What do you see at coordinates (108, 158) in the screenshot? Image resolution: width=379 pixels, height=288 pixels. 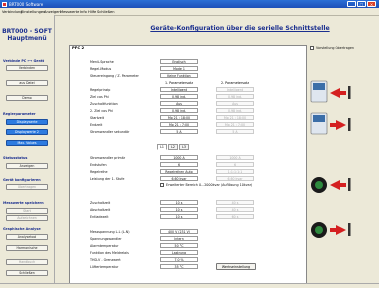 I see `ct-label: Stromwandler primär` at bounding box center [108, 158].